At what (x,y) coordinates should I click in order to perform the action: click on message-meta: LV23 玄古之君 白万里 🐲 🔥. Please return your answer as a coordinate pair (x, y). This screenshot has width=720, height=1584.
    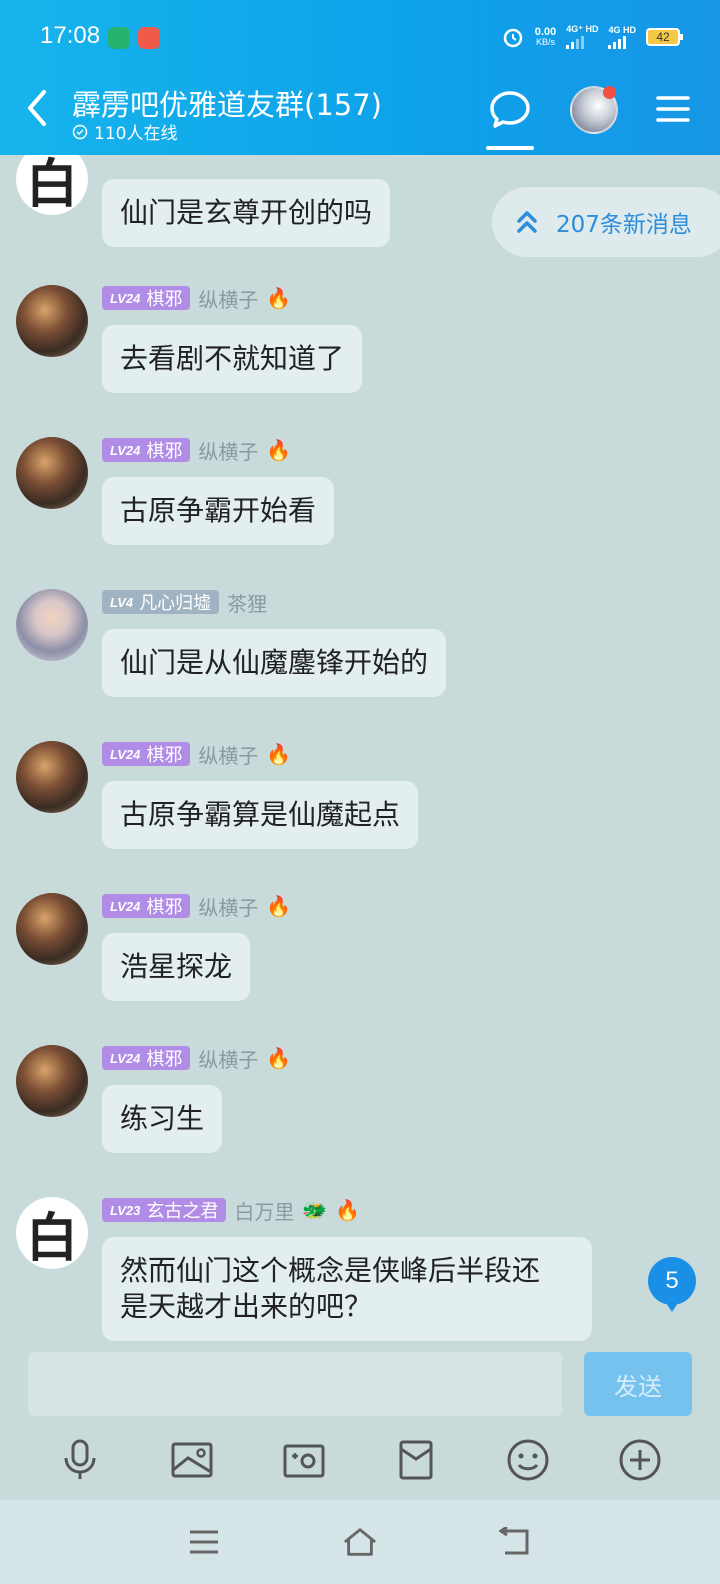
    Looking at the image, I should click on (231, 1210).